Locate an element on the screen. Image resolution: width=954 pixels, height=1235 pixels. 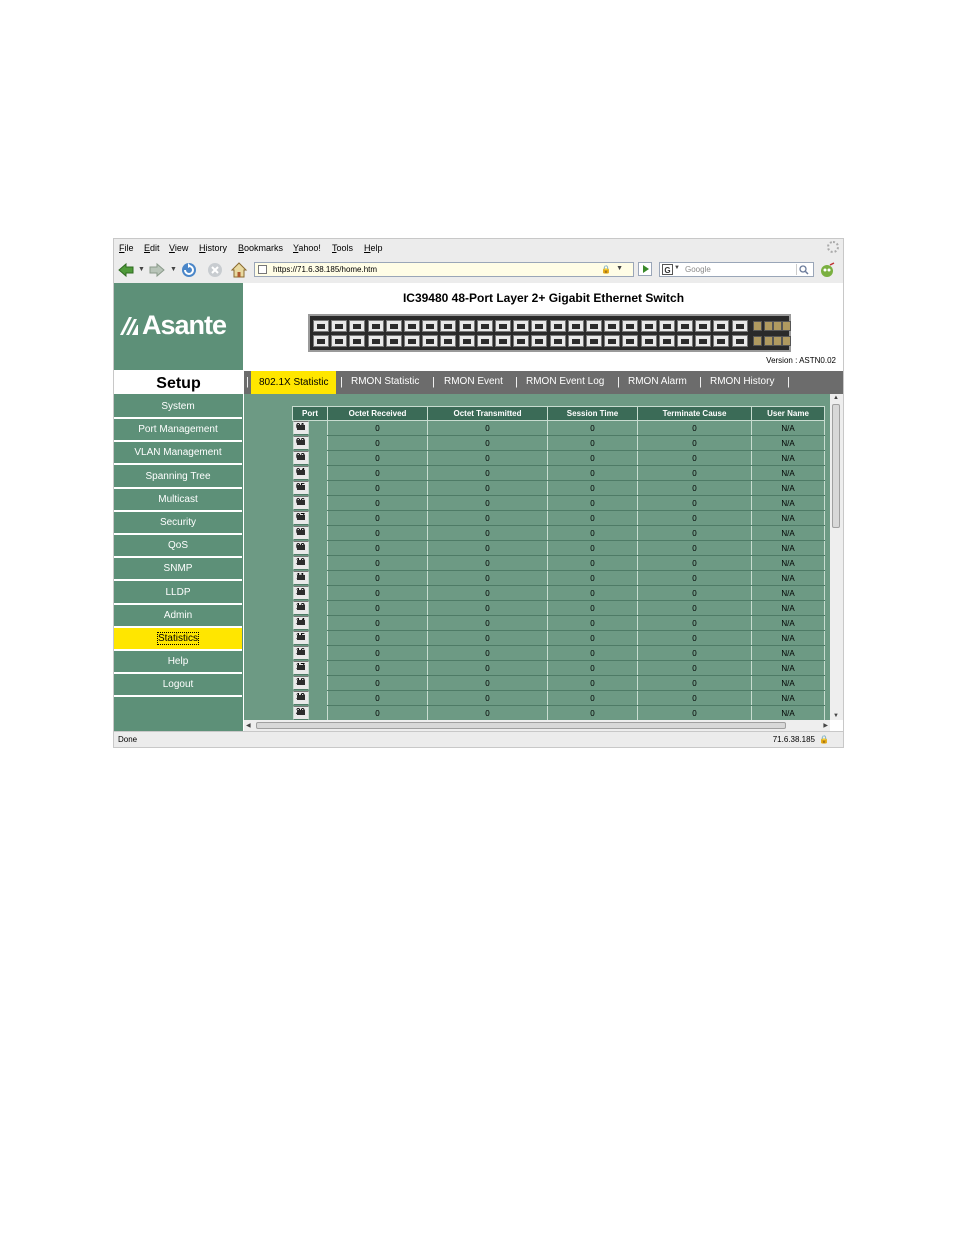
back-dropdown-icon: ▼ is located at coordinates (141, 269).